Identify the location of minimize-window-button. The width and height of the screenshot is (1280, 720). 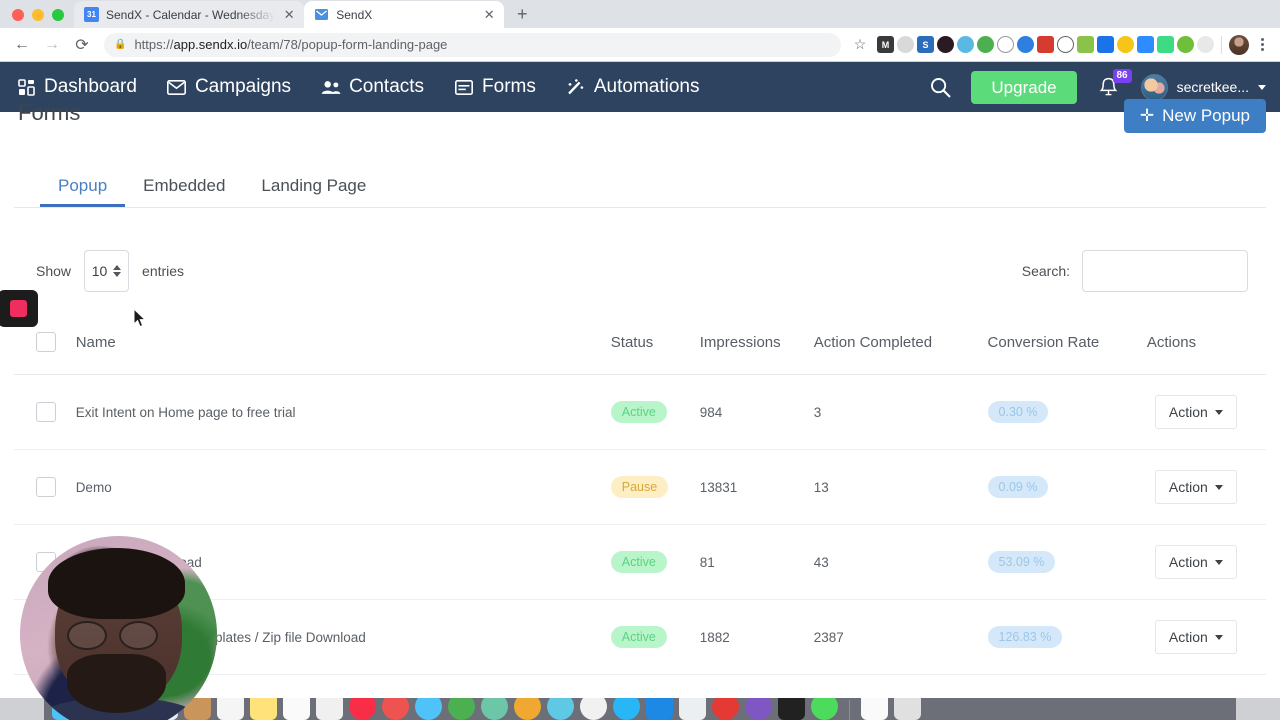
(38, 15).